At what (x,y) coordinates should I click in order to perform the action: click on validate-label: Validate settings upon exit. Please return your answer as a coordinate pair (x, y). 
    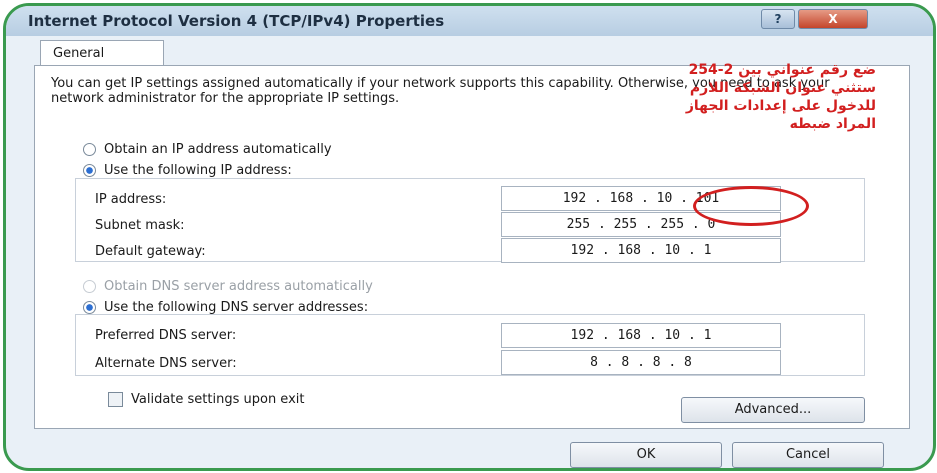
    Looking at the image, I should click on (218, 399).